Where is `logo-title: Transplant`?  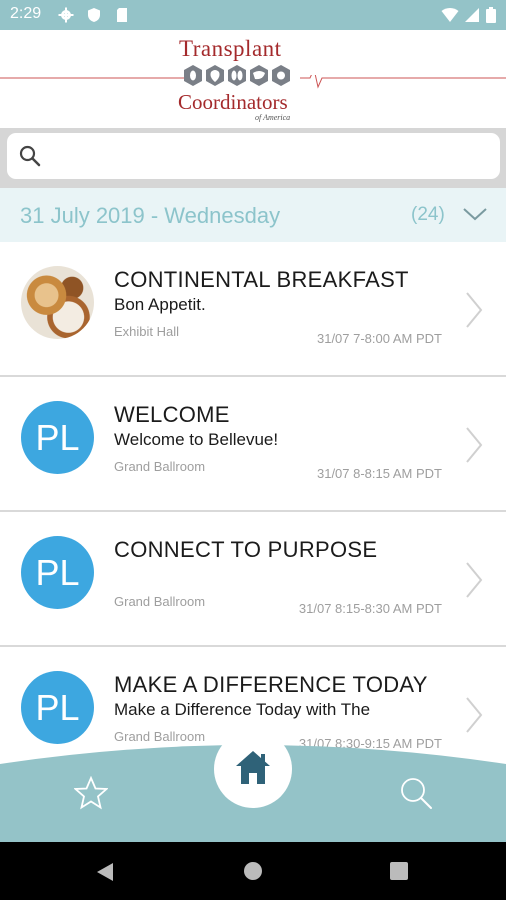 logo-title: Transplant is located at coordinates (230, 48).